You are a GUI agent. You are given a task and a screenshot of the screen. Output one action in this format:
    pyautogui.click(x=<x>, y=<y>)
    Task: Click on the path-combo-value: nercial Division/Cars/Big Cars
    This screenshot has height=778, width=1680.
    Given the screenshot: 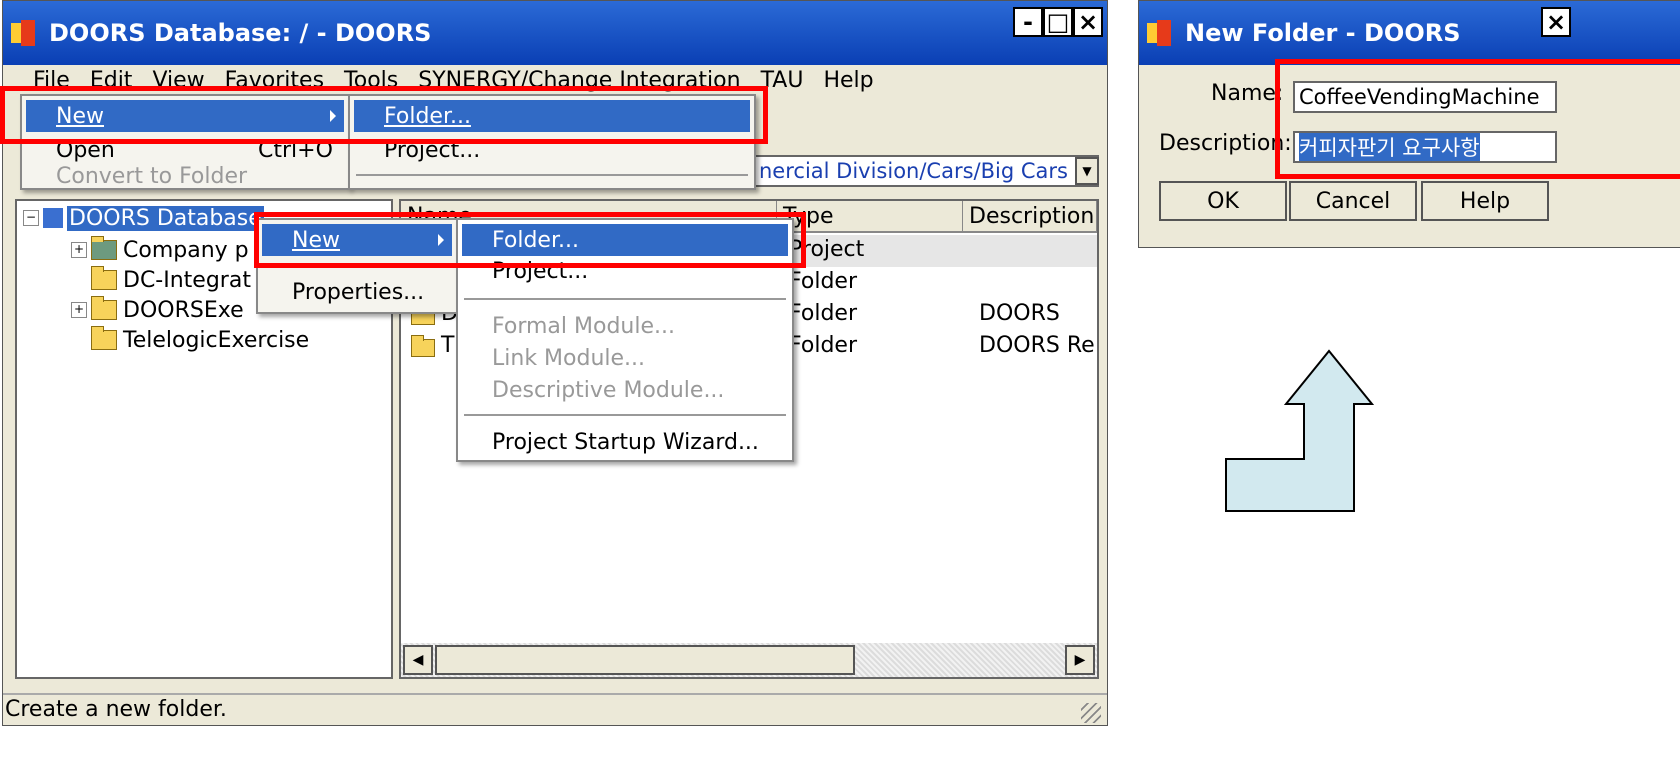 What is the action you would take?
    pyautogui.click(x=913, y=171)
    